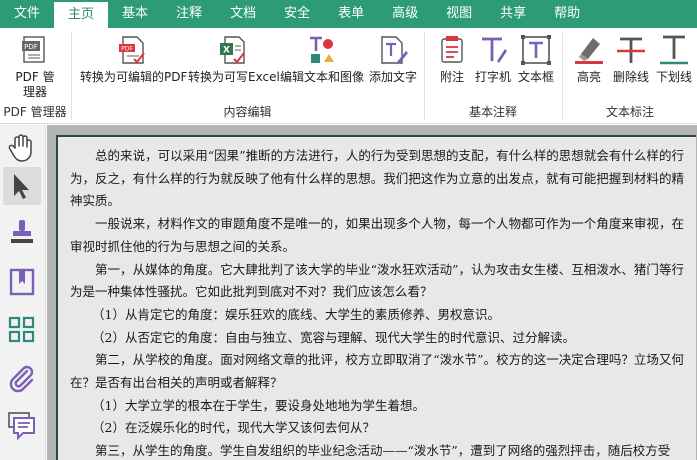 This screenshot has height=460, width=697. Describe the element at coordinates (135, 14) in the screenshot. I see `menu-basic: 基本` at that location.